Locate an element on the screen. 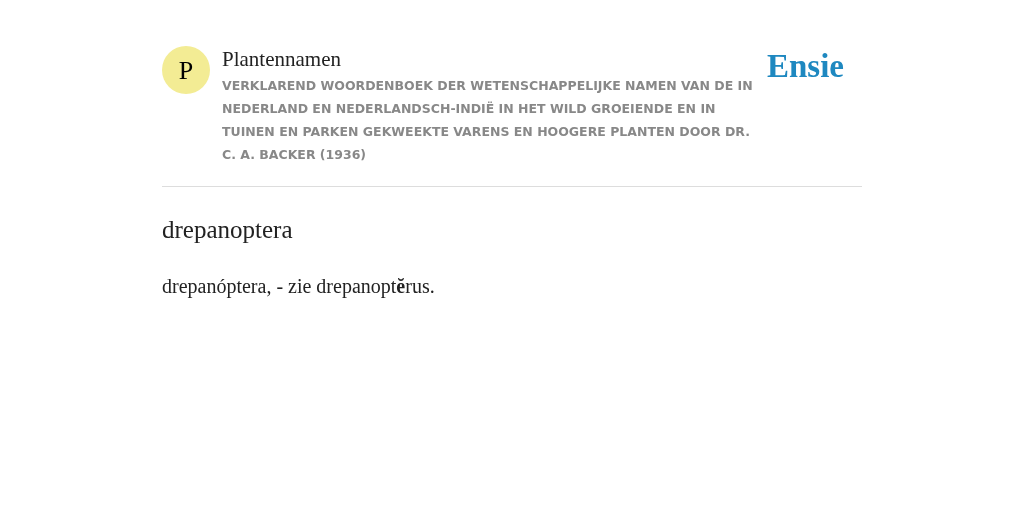 The image size is (1024, 512). brand-logo: Ensie is located at coordinates (805, 66).